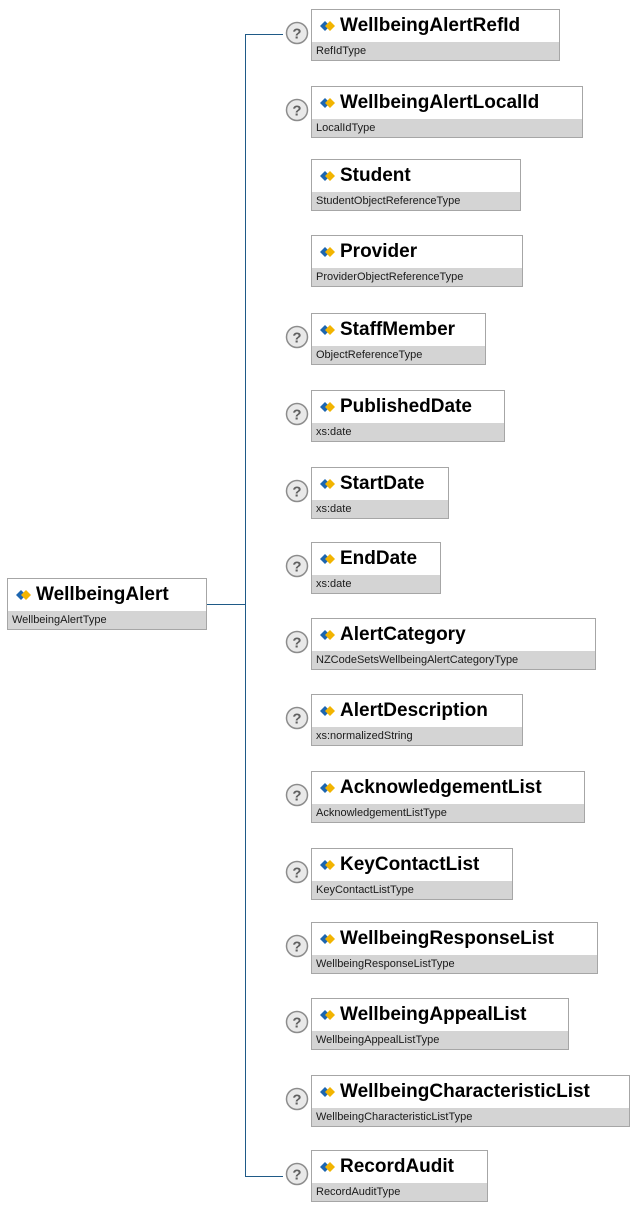  I want to click on child-element-box: Provider ProviderObjectReferenceType, so click(417, 261).